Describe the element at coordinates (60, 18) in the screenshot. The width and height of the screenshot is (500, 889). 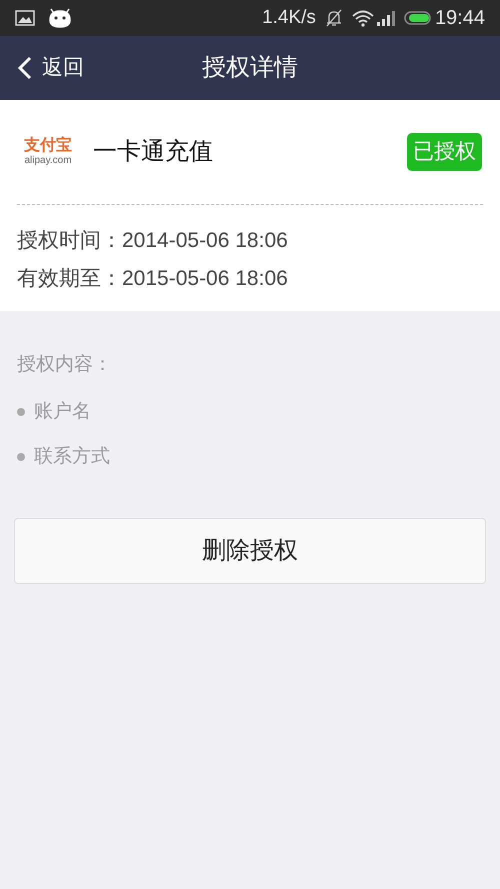
I see `android-icon` at that location.